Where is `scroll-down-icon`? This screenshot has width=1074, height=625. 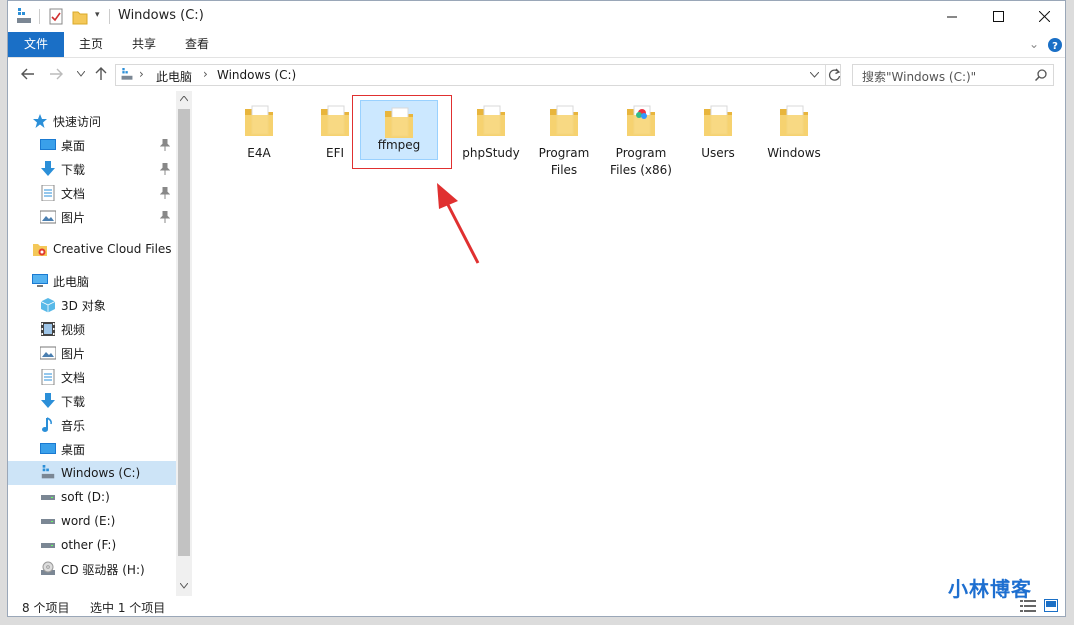 scroll-down-icon is located at coordinates (184, 586).